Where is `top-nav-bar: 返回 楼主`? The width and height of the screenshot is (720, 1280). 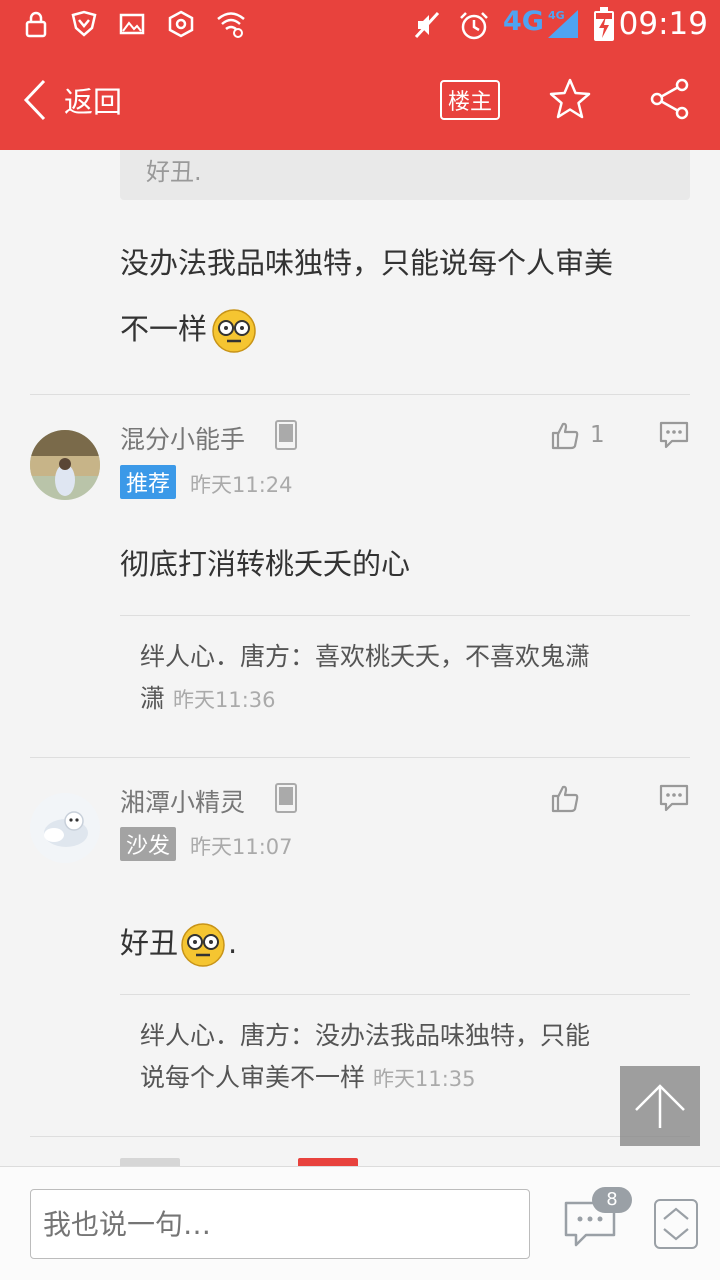 top-nav-bar: 返回 楼主 is located at coordinates (360, 100).